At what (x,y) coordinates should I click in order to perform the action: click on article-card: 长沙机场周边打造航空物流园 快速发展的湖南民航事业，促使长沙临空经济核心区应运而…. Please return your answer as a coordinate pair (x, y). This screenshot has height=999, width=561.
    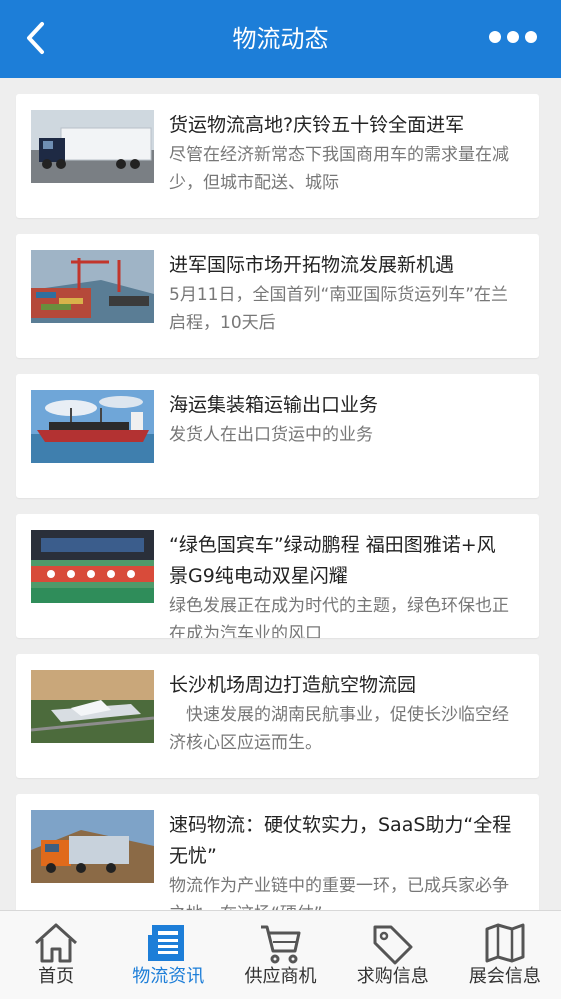
    Looking at the image, I should click on (277, 716).